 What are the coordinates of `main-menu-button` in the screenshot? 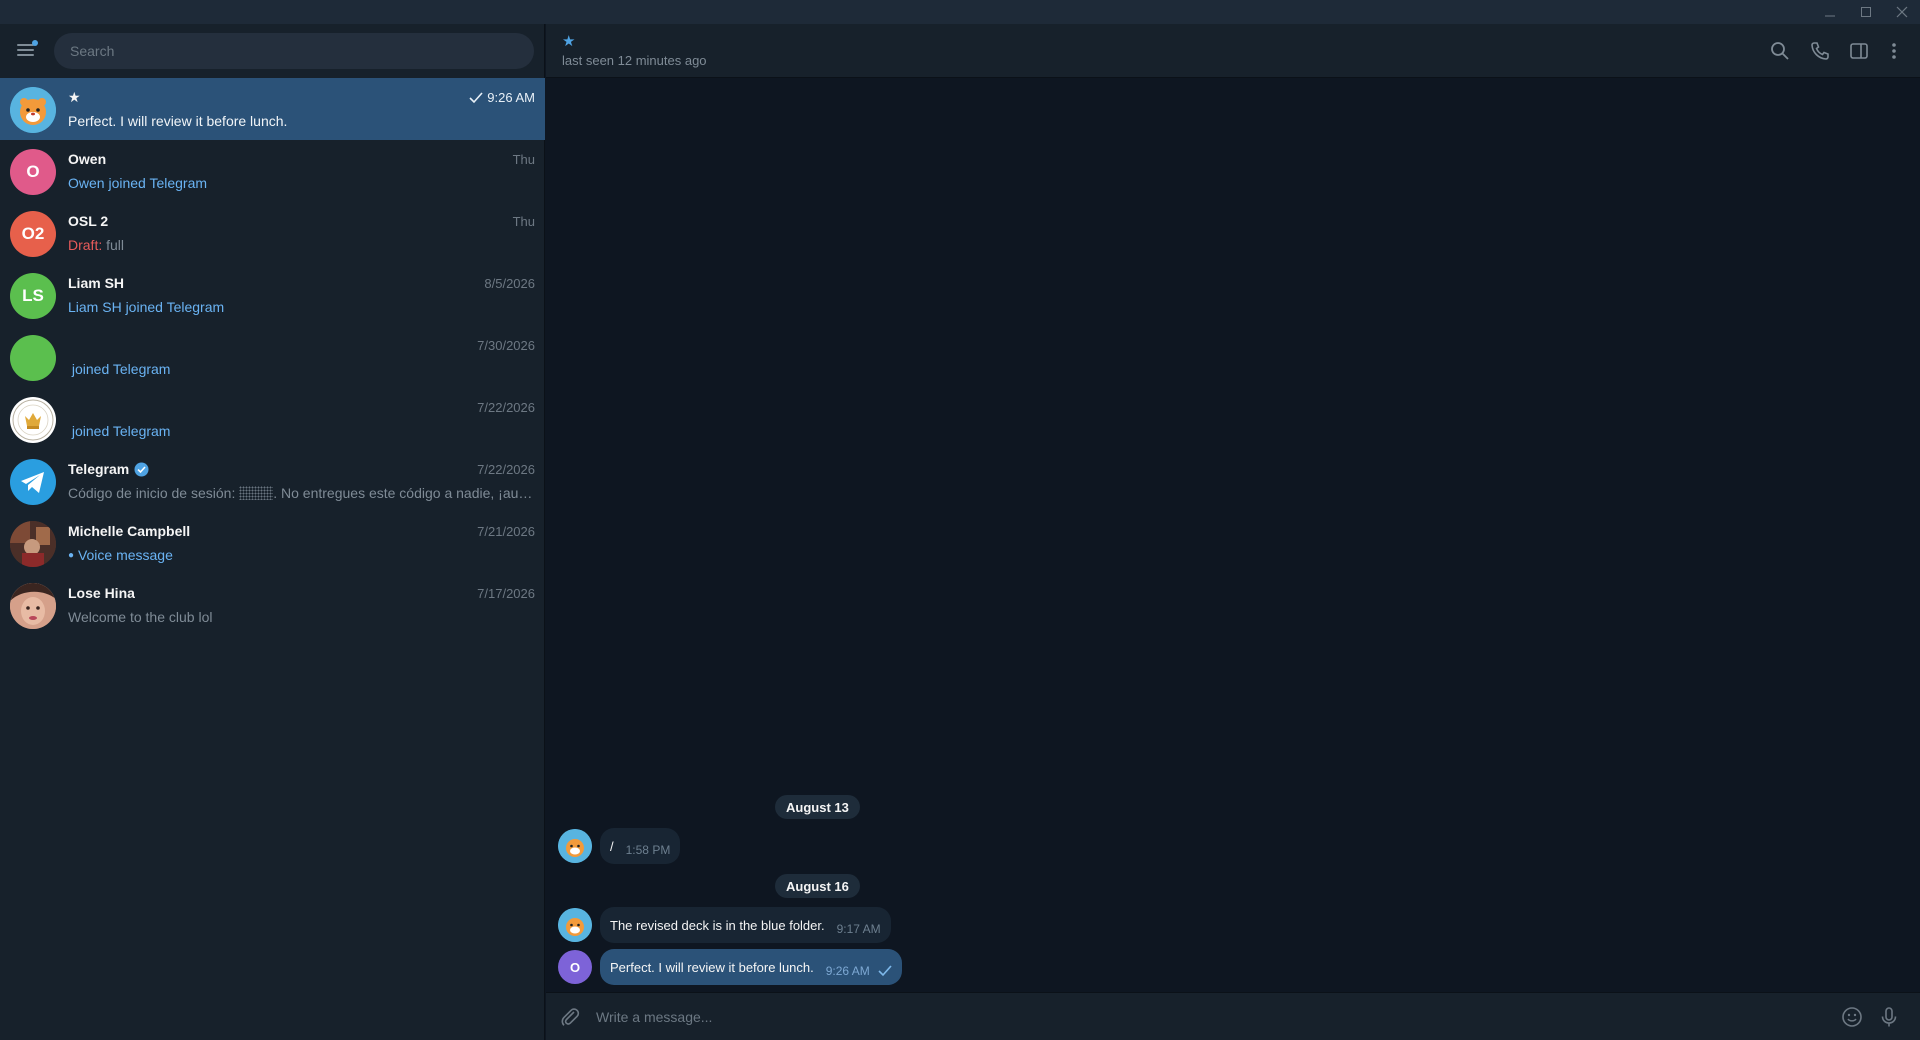 It's located at (26, 50).